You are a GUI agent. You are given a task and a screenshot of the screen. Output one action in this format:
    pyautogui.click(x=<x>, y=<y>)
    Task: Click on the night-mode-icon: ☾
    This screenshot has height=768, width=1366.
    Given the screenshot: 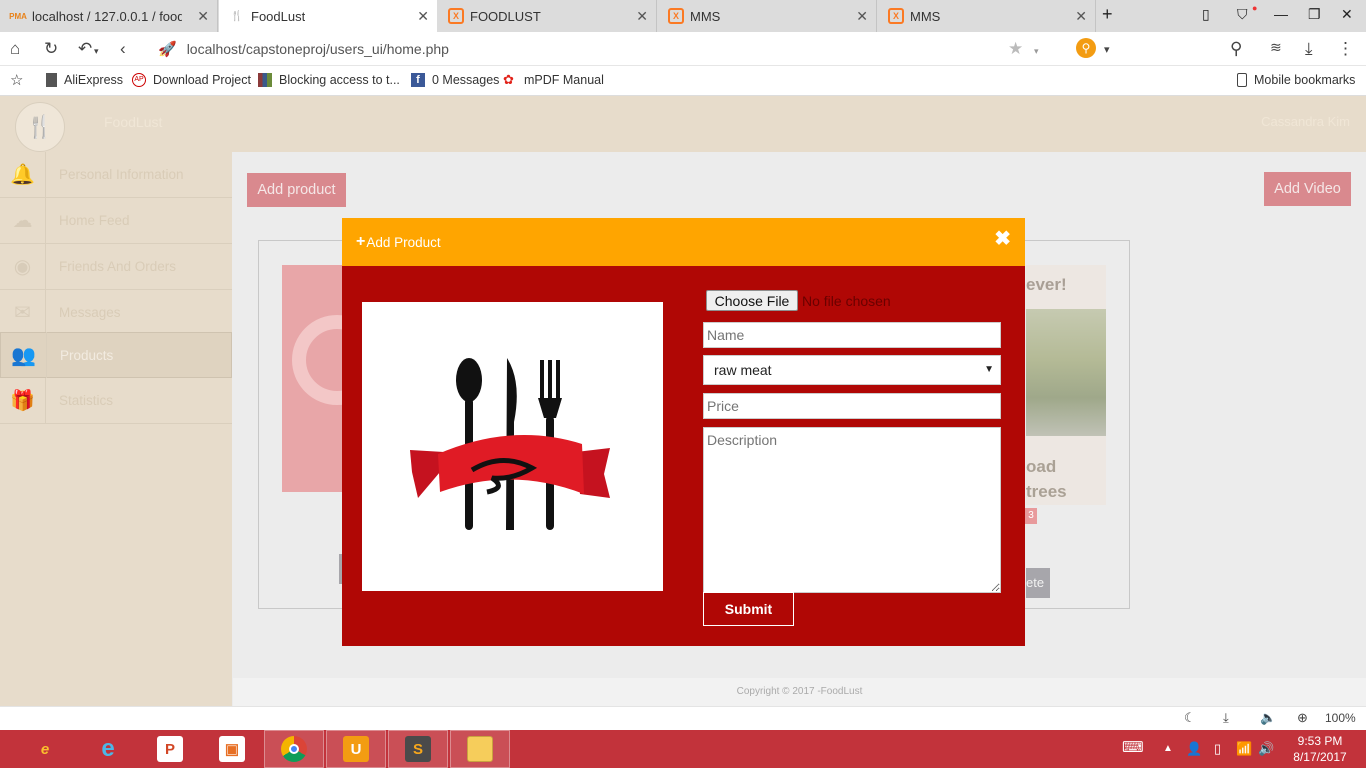 What is the action you would take?
    pyautogui.click(x=1190, y=718)
    